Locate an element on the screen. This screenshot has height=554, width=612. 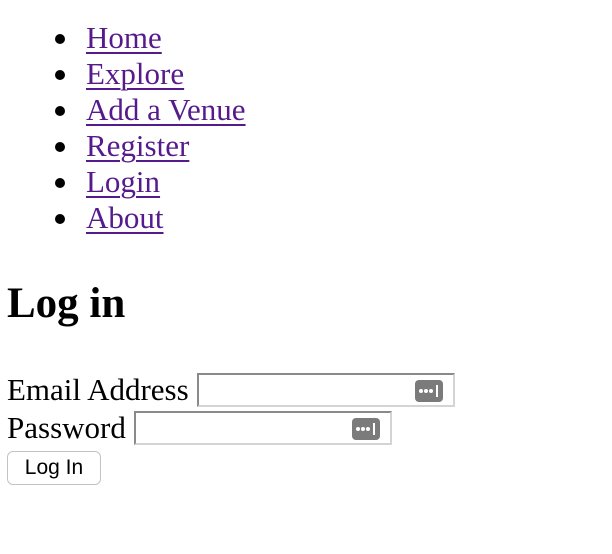
nav-link-login: Login is located at coordinates (123, 182).